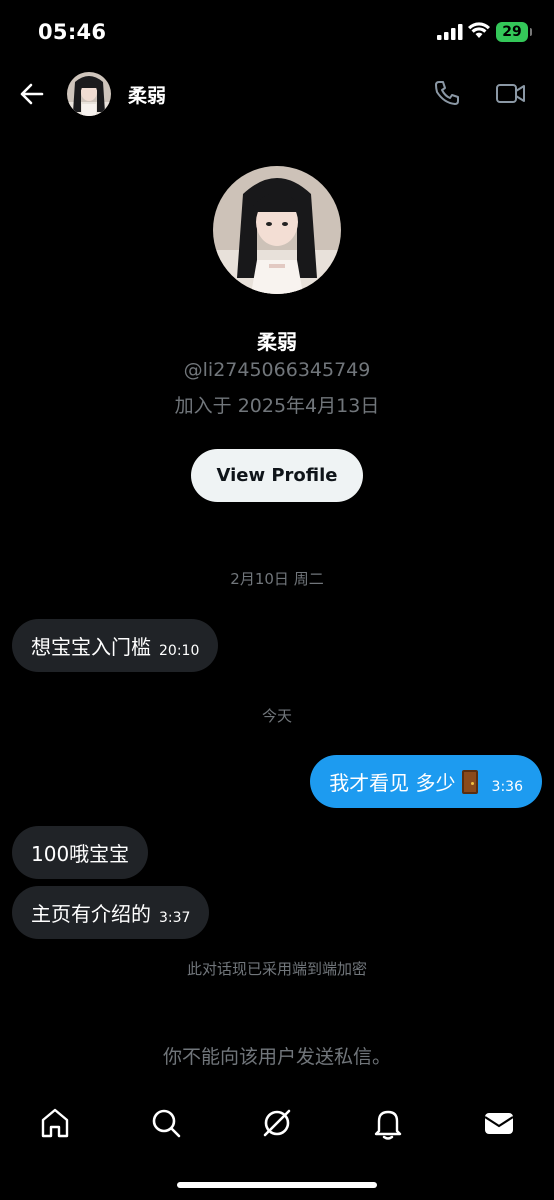 This screenshot has width=554, height=1200. Describe the element at coordinates (450, 32) in the screenshot. I see `cellular-signal-icon` at that location.